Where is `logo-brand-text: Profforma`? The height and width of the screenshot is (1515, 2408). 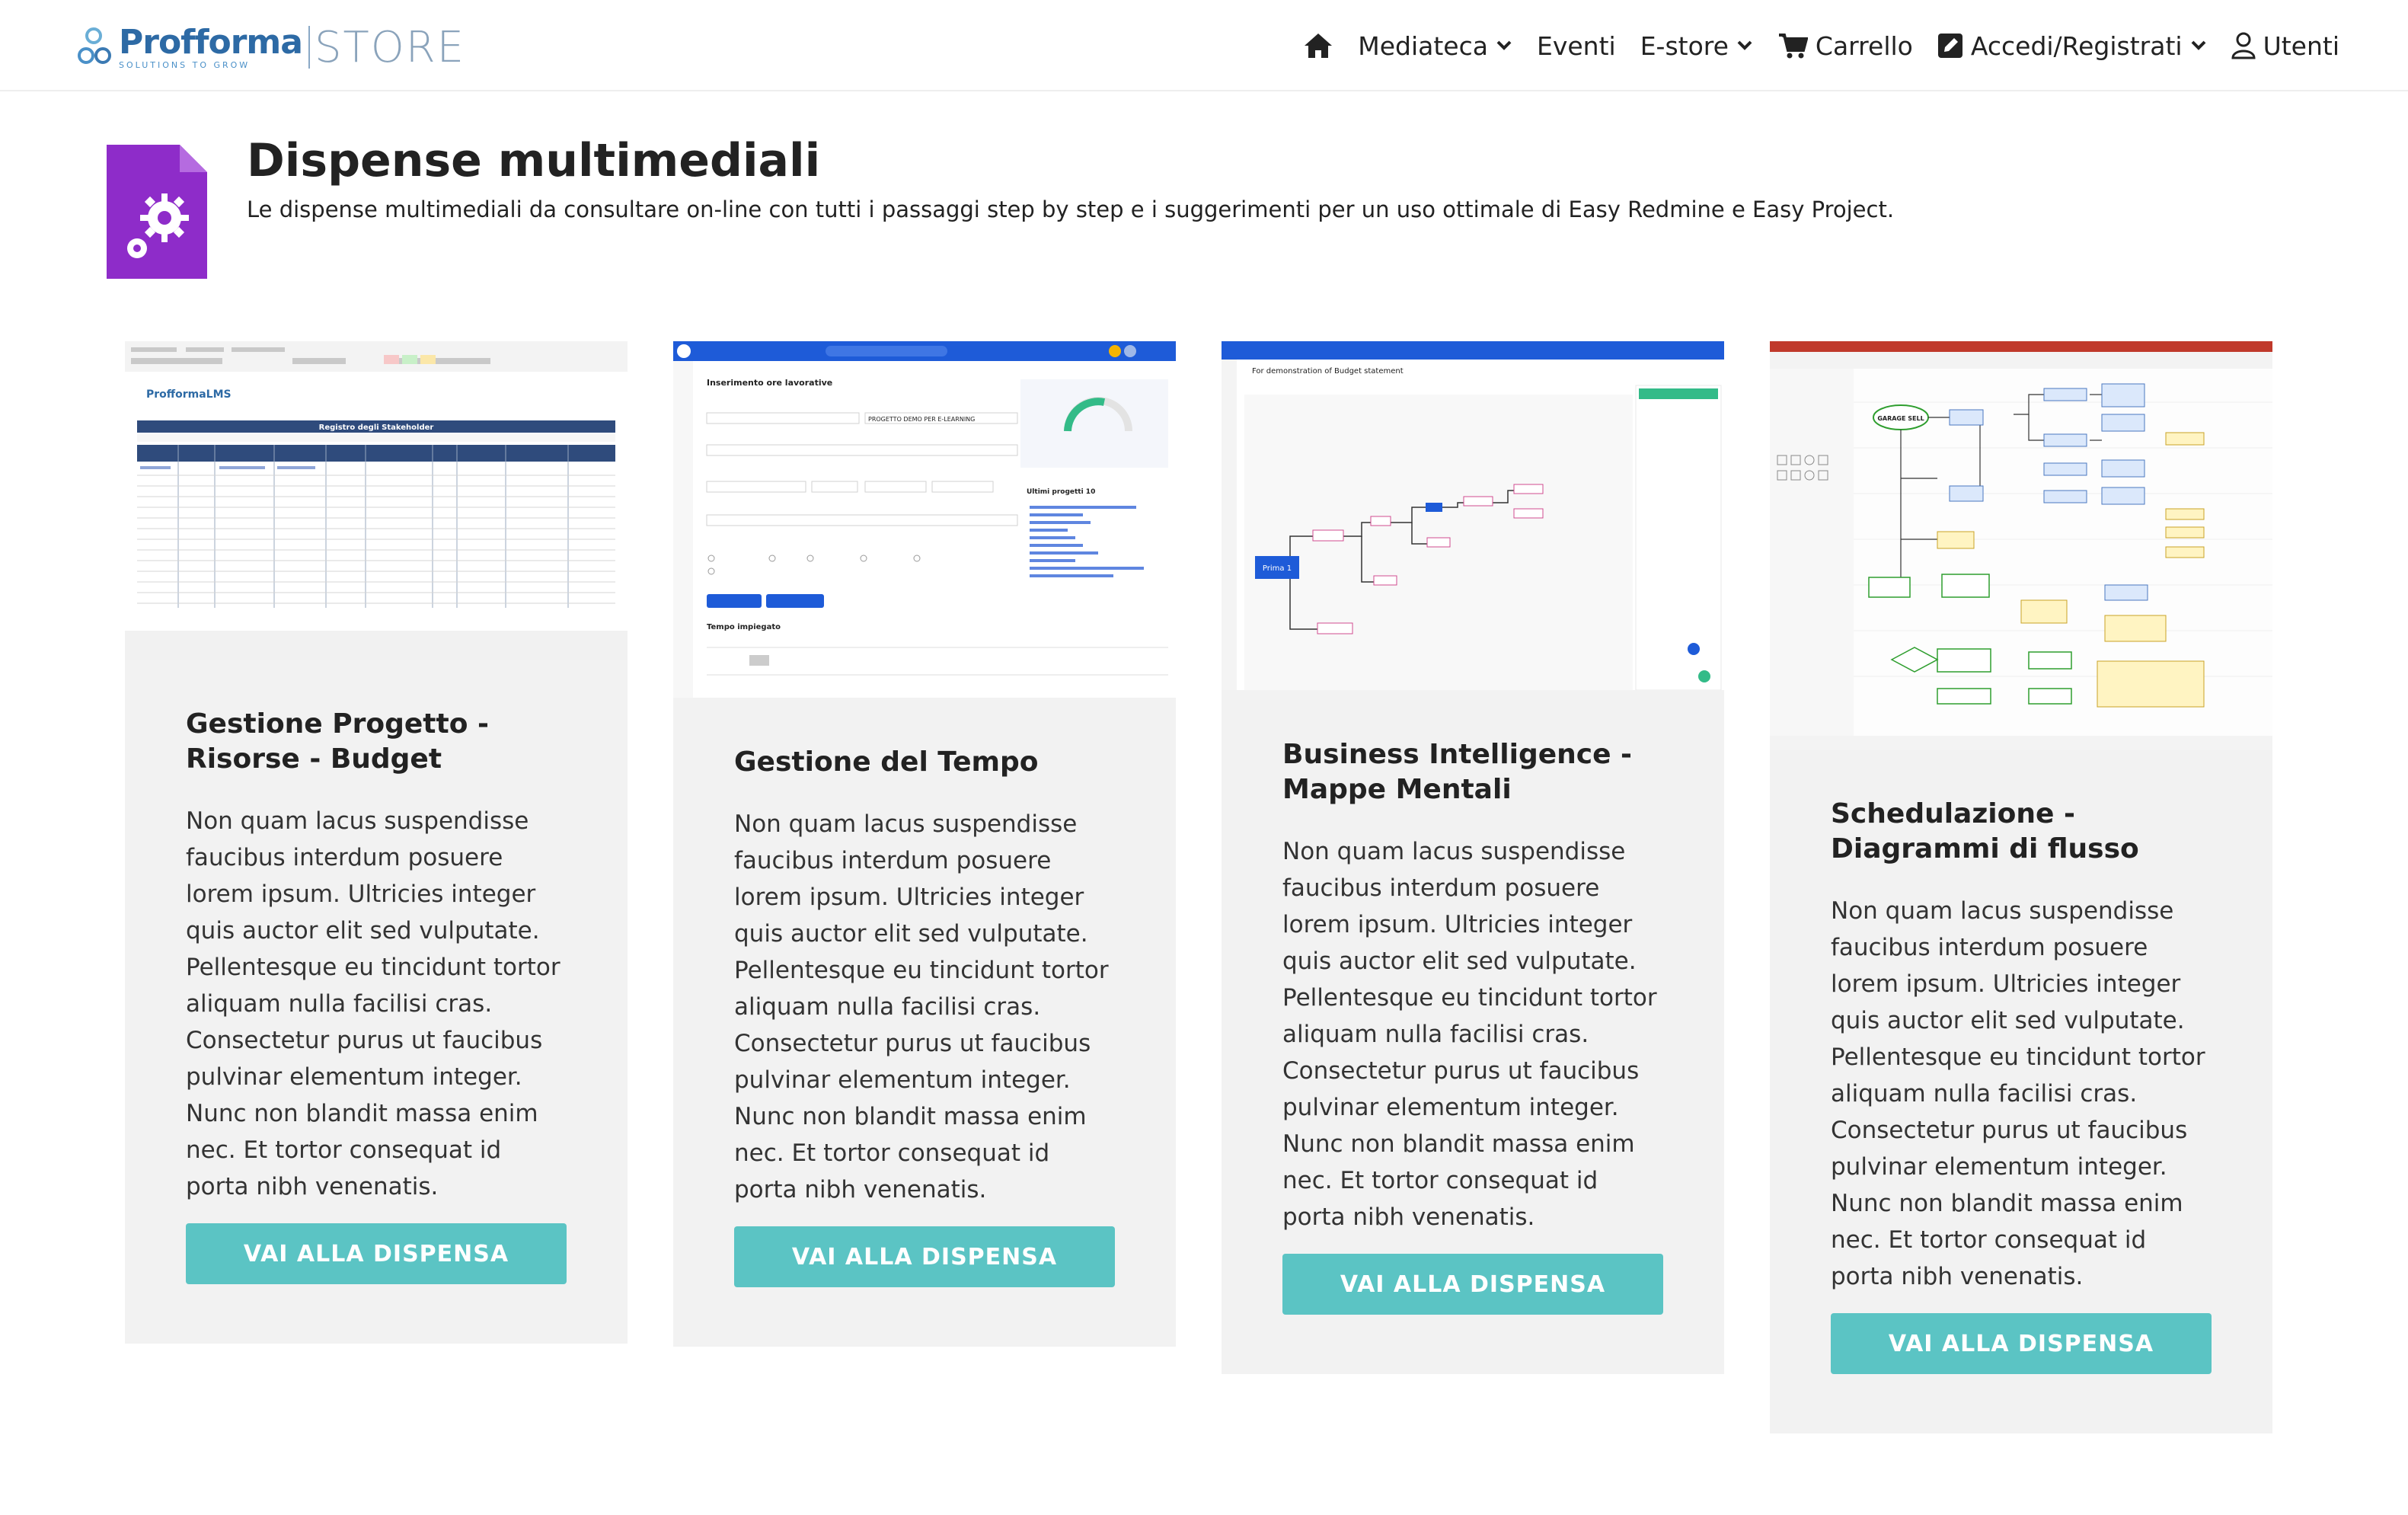 logo-brand-text: Profforma is located at coordinates (211, 42).